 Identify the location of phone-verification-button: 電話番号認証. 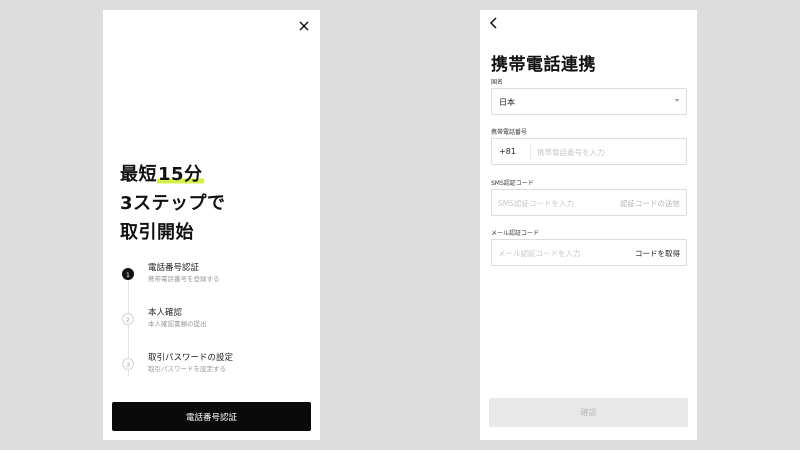
(211, 416).